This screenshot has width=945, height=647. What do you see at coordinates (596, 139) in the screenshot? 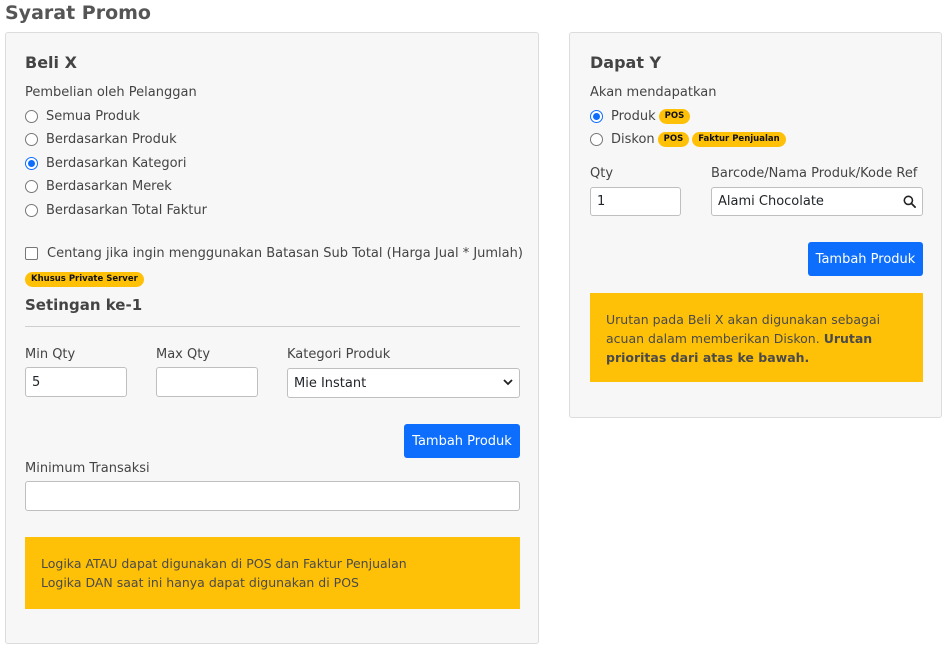
I see `radio-diskon` at bounding box center [596, 139].